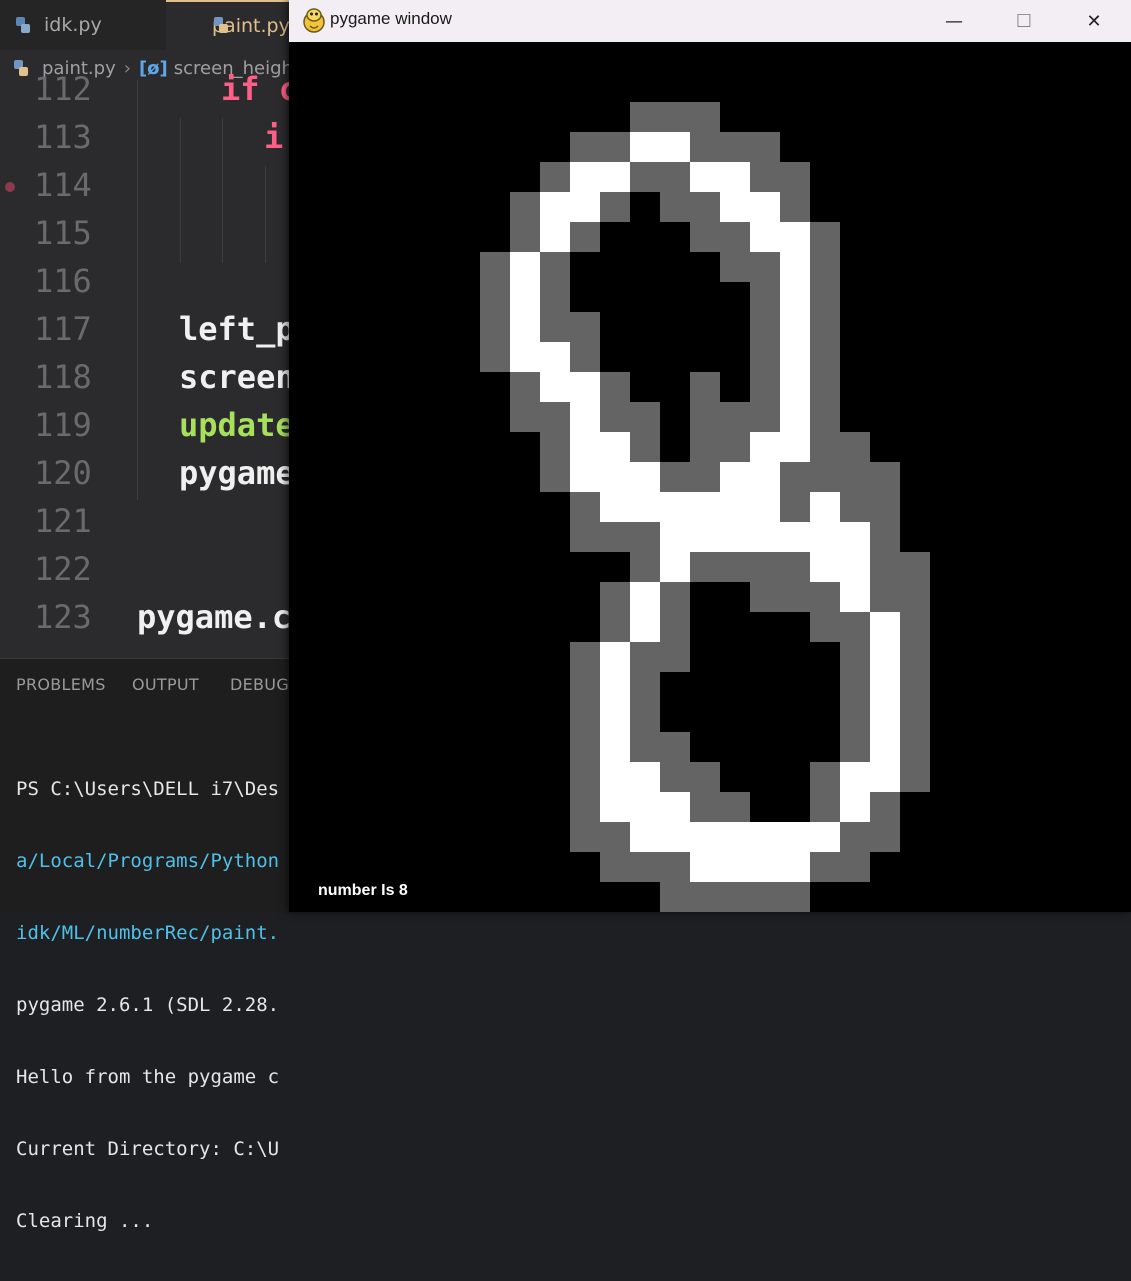 The image size is (1131, 1281). Describe the element at coordinates (165, 684) in the screenshot. I see `tab-output: OUTPUT` at that location.